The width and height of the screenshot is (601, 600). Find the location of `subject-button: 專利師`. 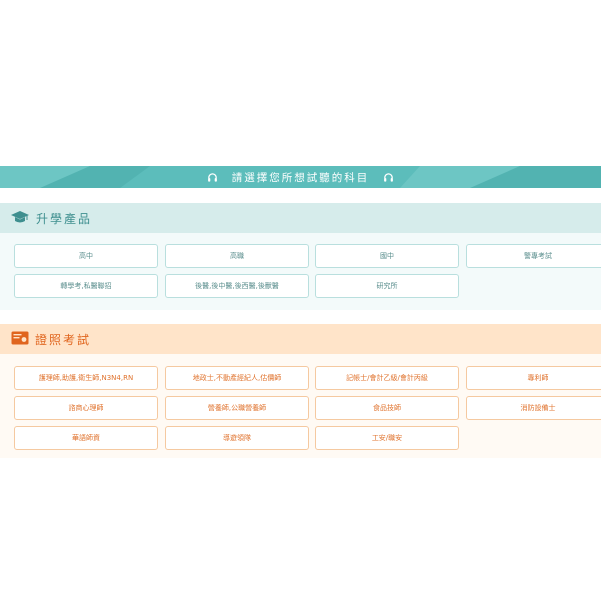

subject-button: 專利師 is located at coordinates (533, 378).